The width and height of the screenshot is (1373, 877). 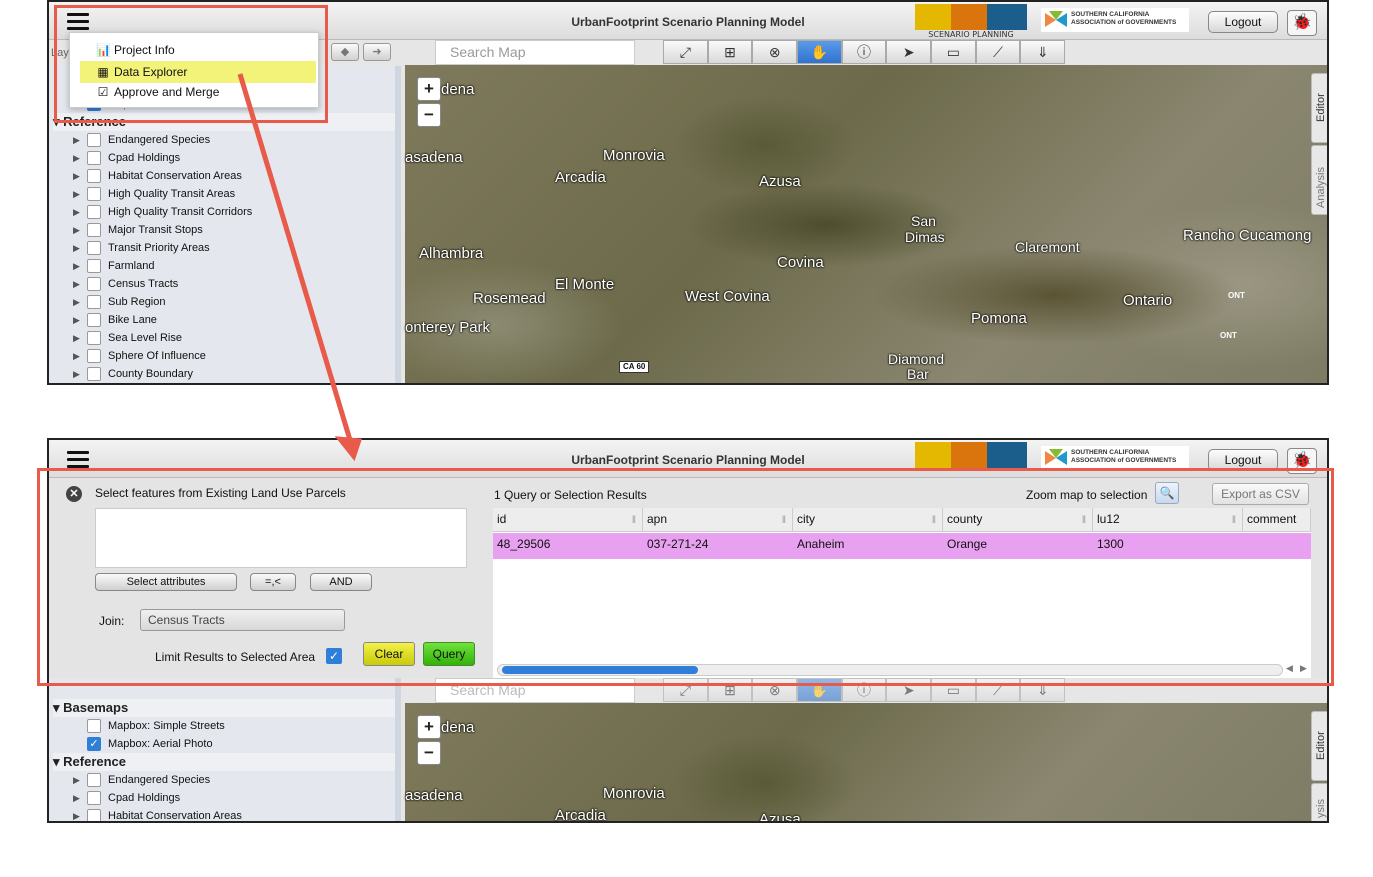 What do you see at coordinates (535, 52) in the screenshot?
I see `map-search-input: Search Map` at bounding box center [535, 52].